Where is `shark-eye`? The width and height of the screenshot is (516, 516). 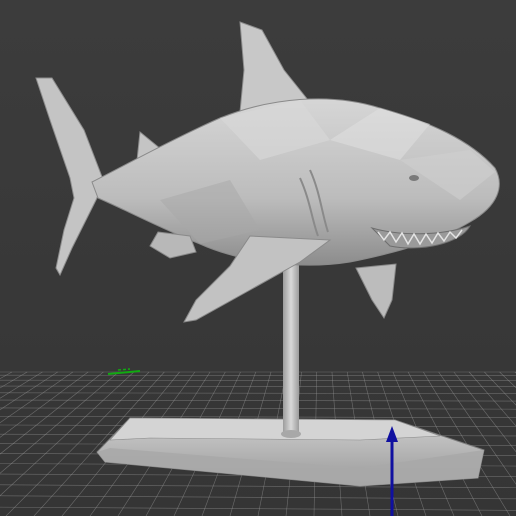
shark-eye is located at coordinates (414, 178).